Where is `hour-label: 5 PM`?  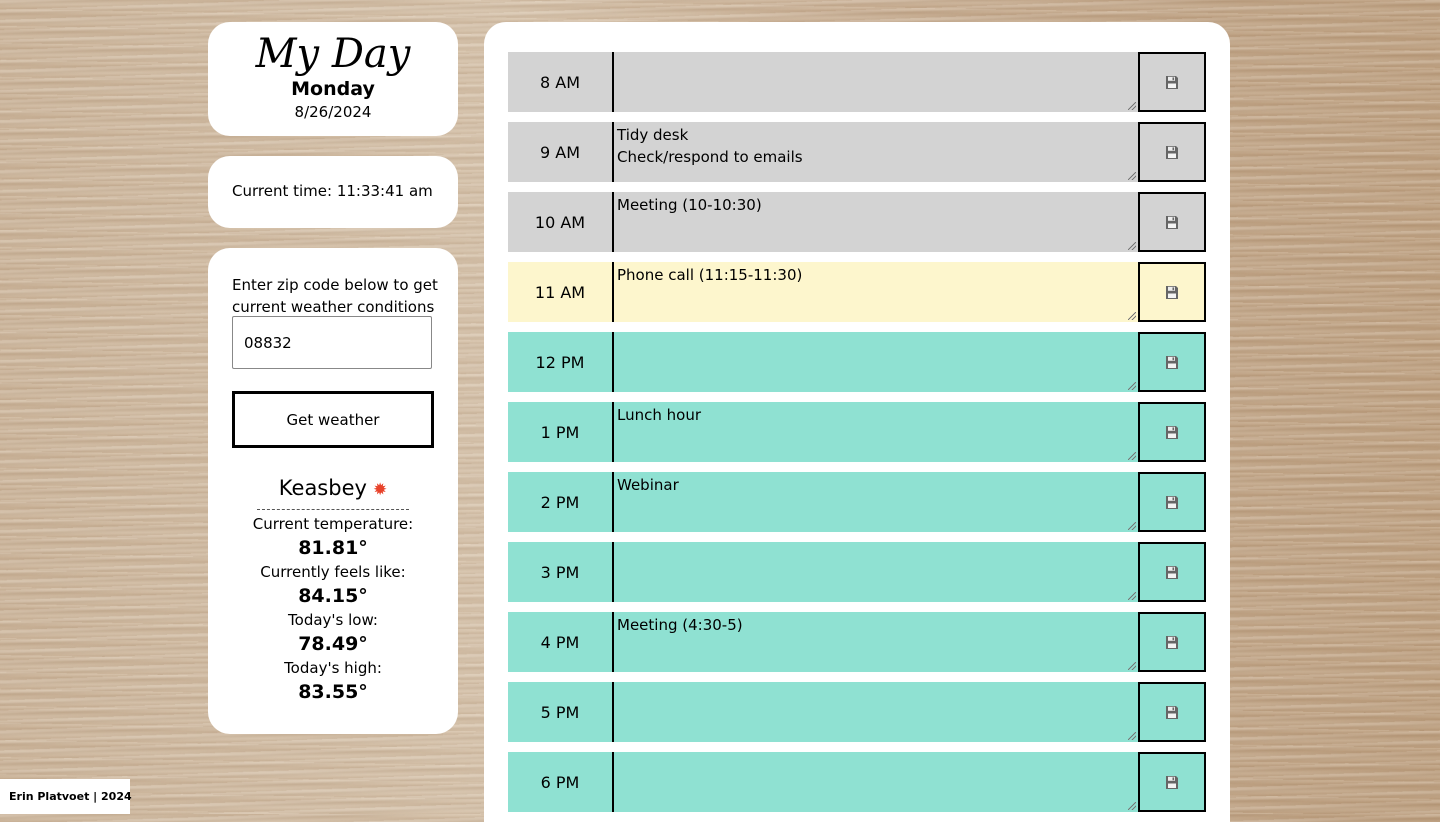 hour-label: 5 PM is located at coordinates (560, 712).